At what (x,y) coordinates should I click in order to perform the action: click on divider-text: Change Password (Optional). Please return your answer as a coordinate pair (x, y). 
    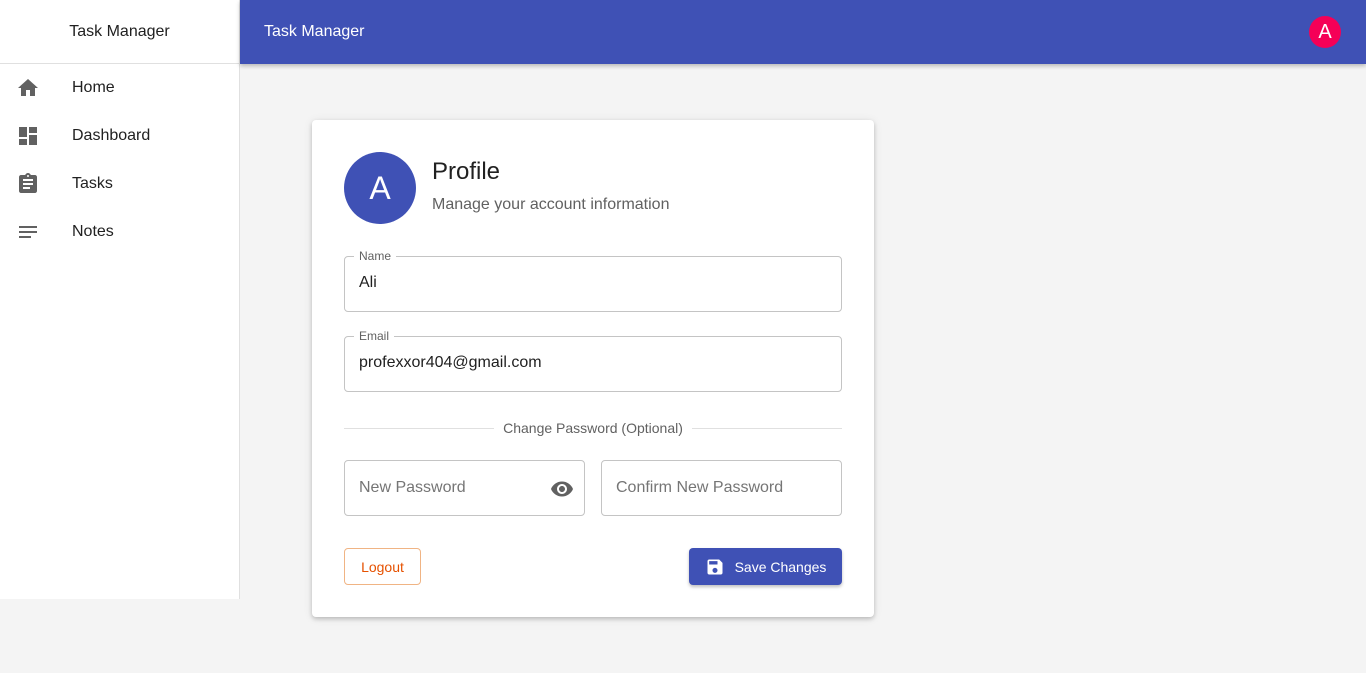
    Looking at the image, I should click on (593, 428).